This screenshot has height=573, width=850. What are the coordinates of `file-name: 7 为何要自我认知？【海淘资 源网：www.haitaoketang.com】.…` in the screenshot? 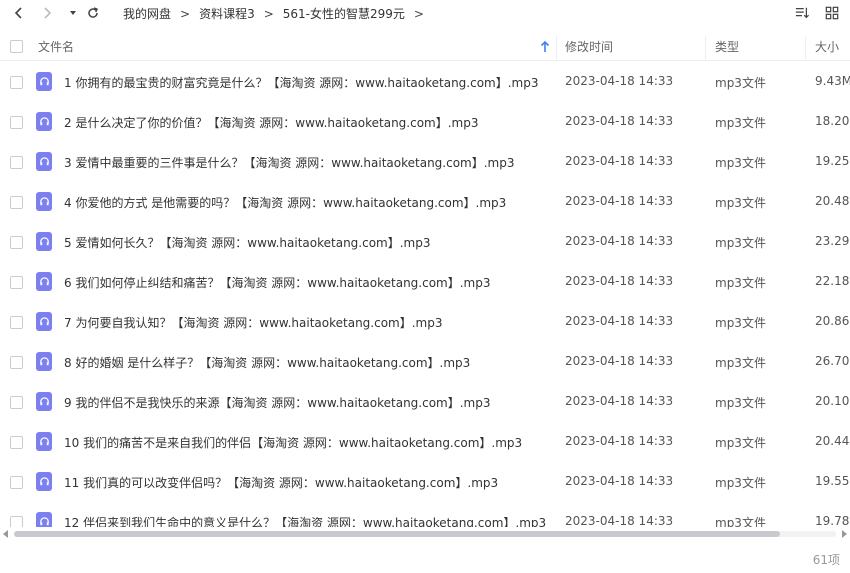 It's located at (253, 322).